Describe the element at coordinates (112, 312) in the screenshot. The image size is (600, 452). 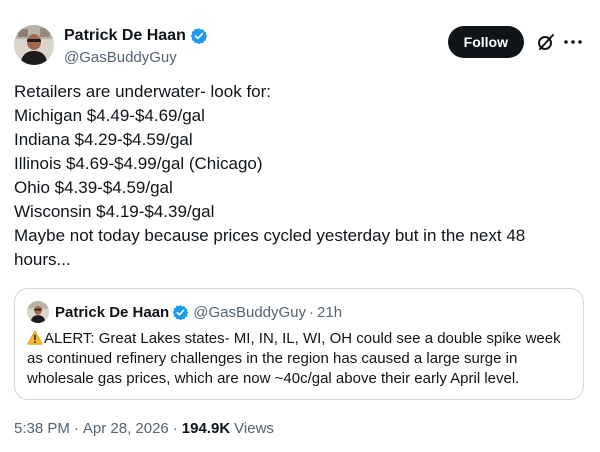
I see `quoted-display-name: Patrick De Haan` at that location.